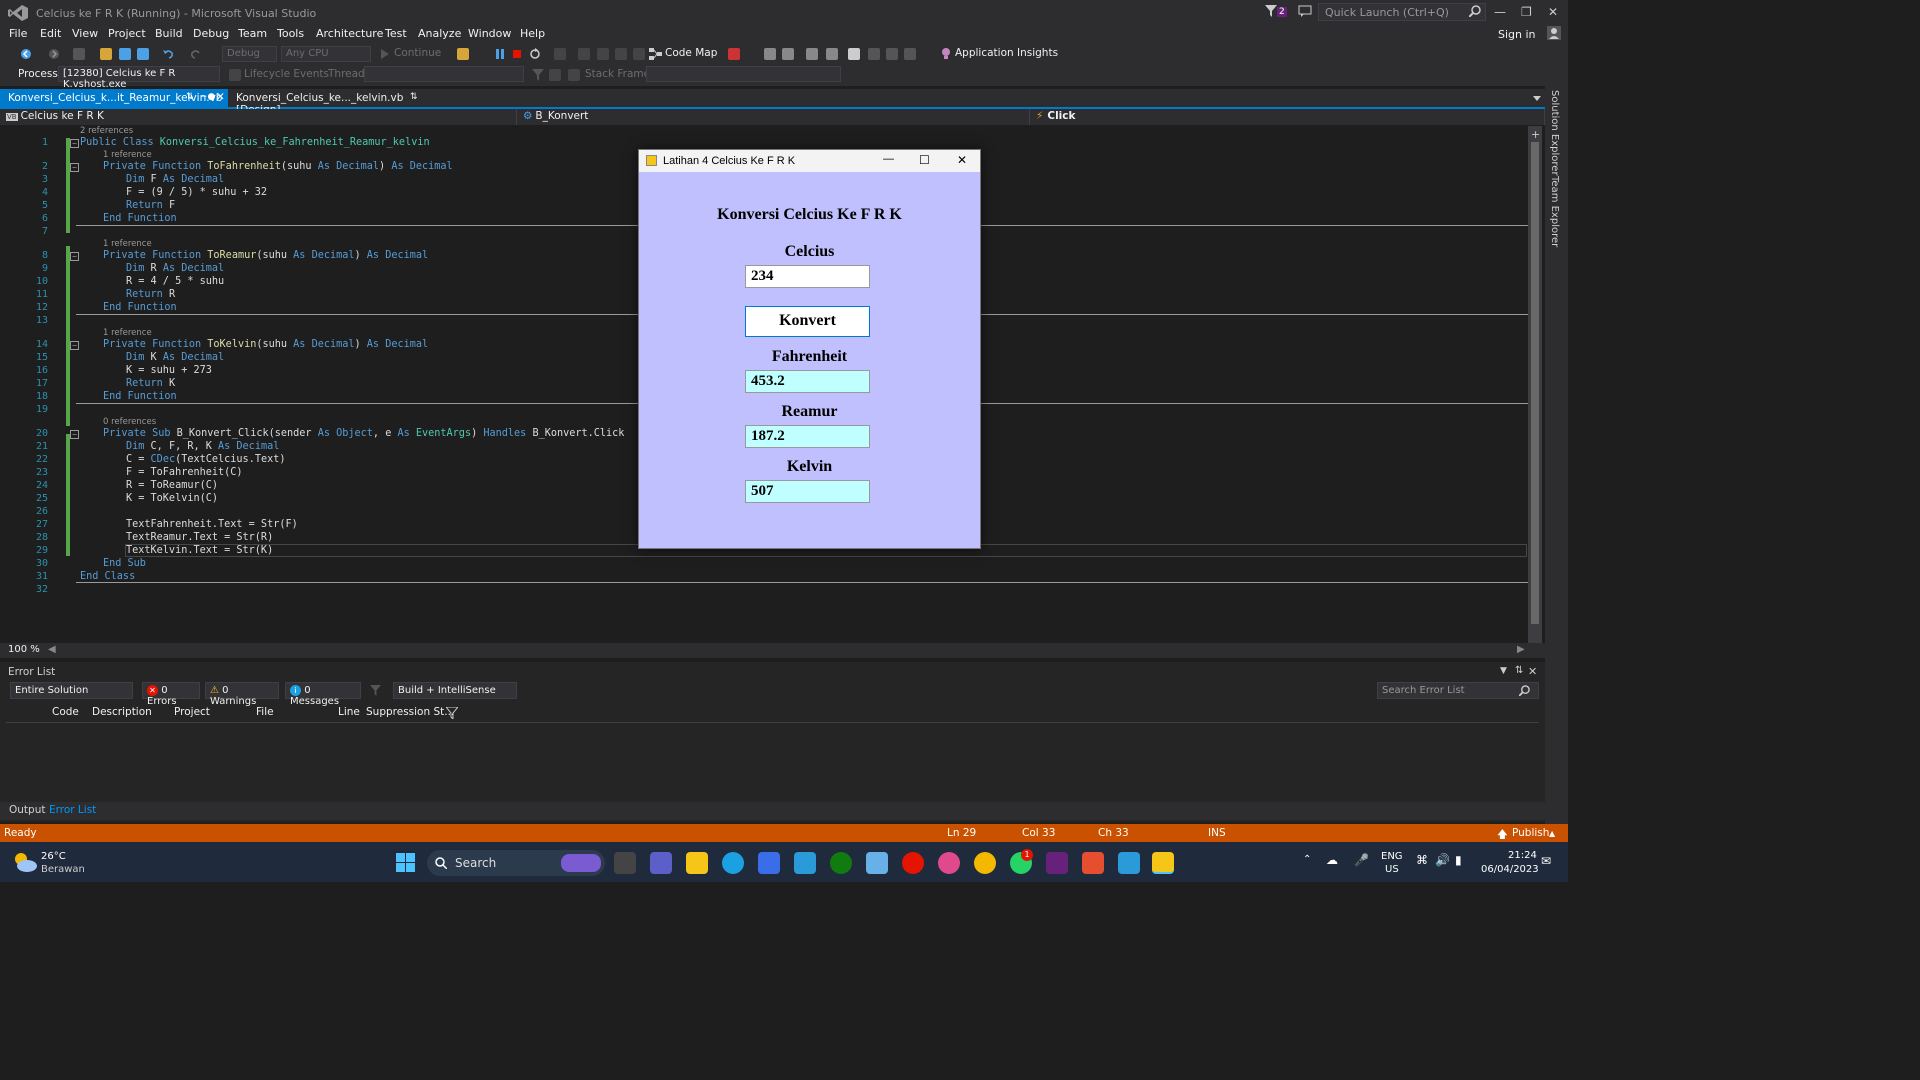 This screenshot has width=1920, height=1080. Describe the element at coordinates (53, 856) in the screenshot. I see `weather-temperature: 26°C` at that location.